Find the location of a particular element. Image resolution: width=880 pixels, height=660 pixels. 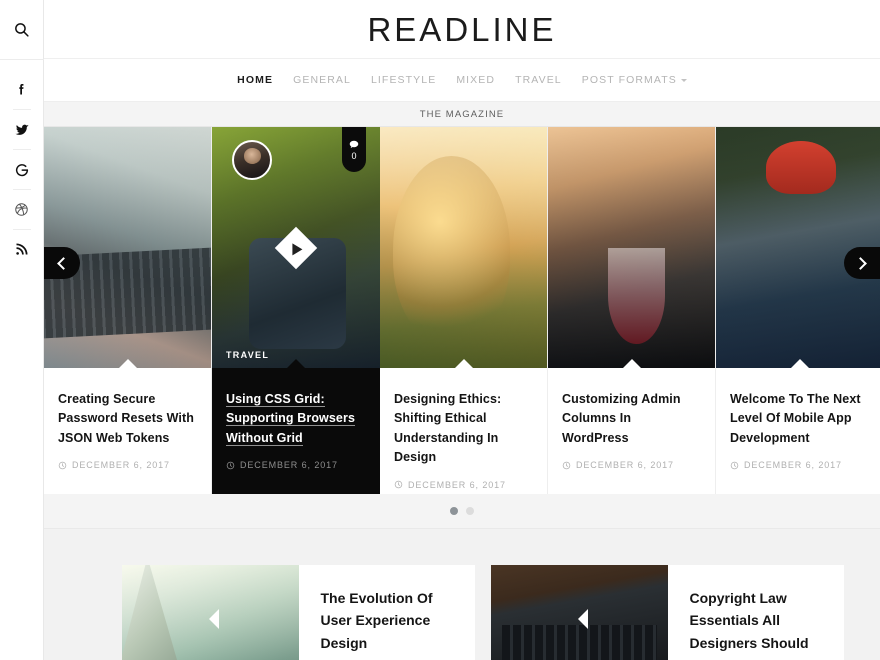

nav-item-label: POST FORMATS is located at coordinates (629, 80).